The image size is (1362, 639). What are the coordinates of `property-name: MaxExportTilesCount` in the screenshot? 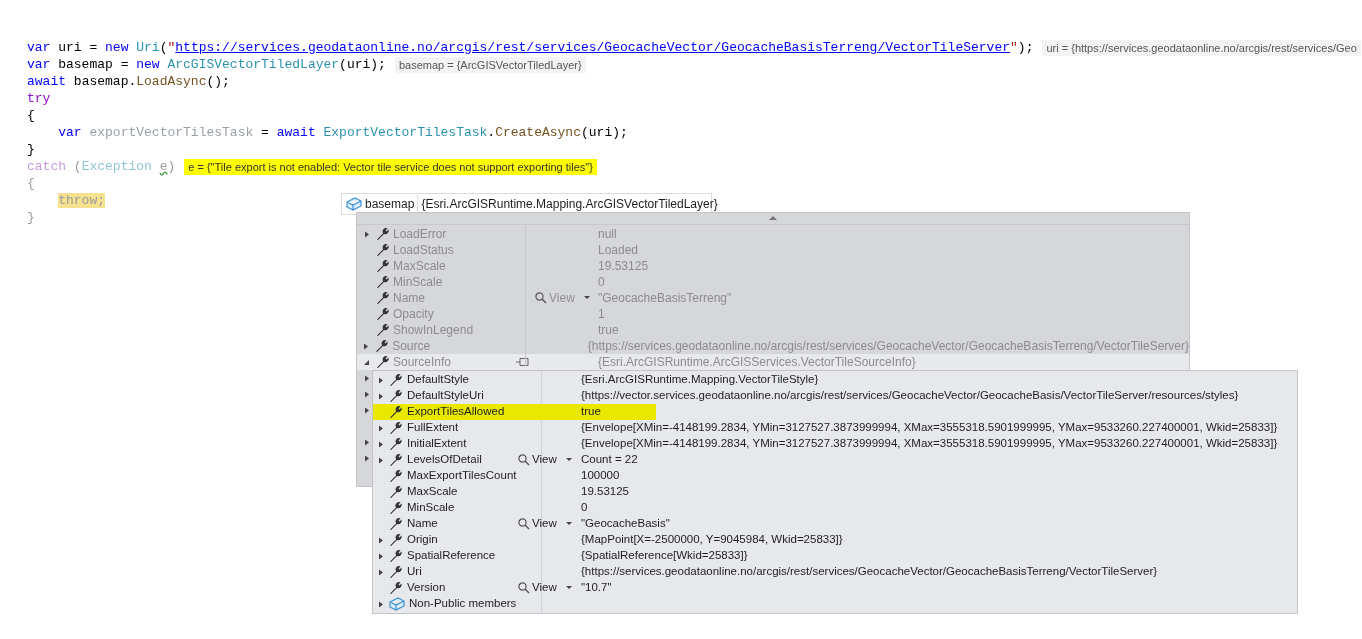 It's located at (462, 476).